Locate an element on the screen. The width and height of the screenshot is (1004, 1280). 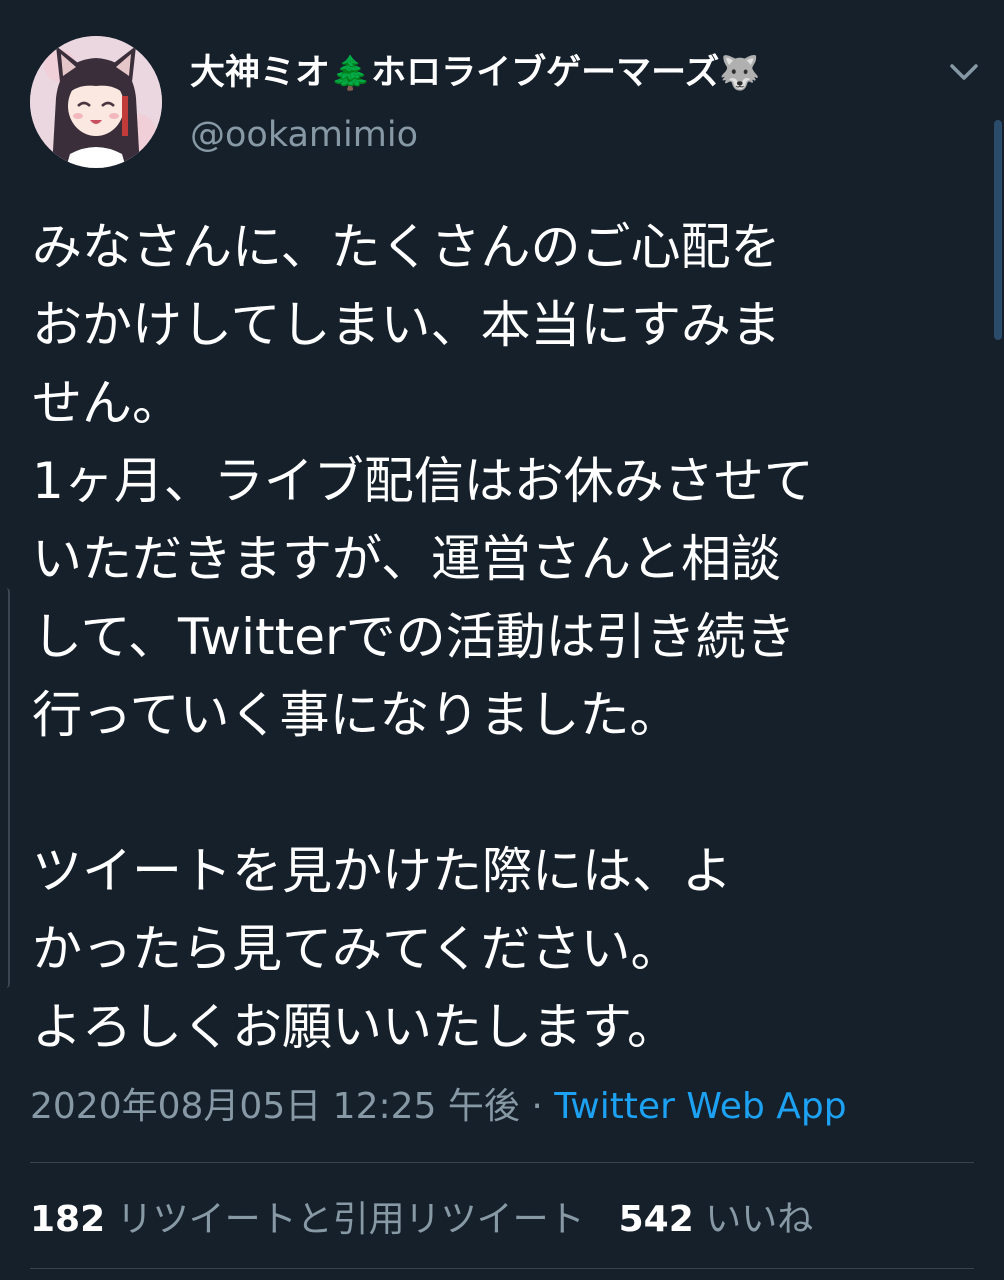
tweet-line: おかけしてしまい、本当にすみま is located at coordinates (406, 325).